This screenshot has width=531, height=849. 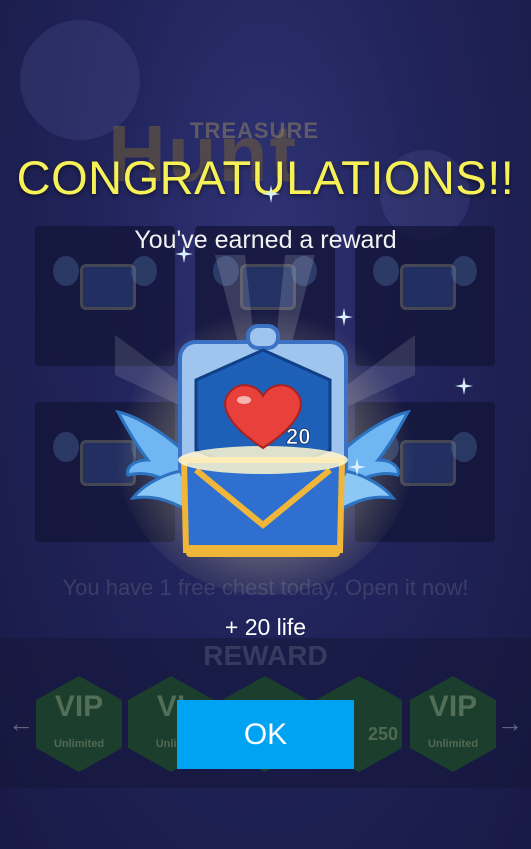 I want to click on ok-button: OK, so click(x=265, y=734).